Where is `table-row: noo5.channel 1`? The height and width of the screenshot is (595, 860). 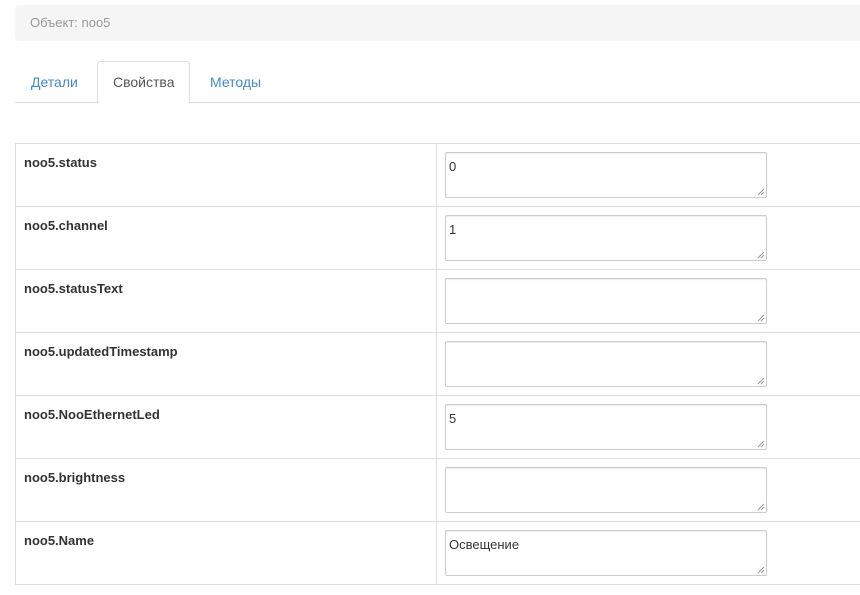
table-row: noo5.channel 1 is located at coordinates (437, 238).